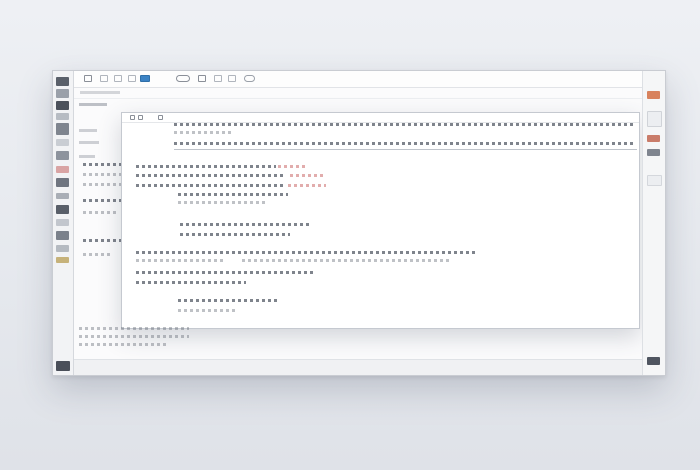  I want to click on comment-icon, so click(202, 78).